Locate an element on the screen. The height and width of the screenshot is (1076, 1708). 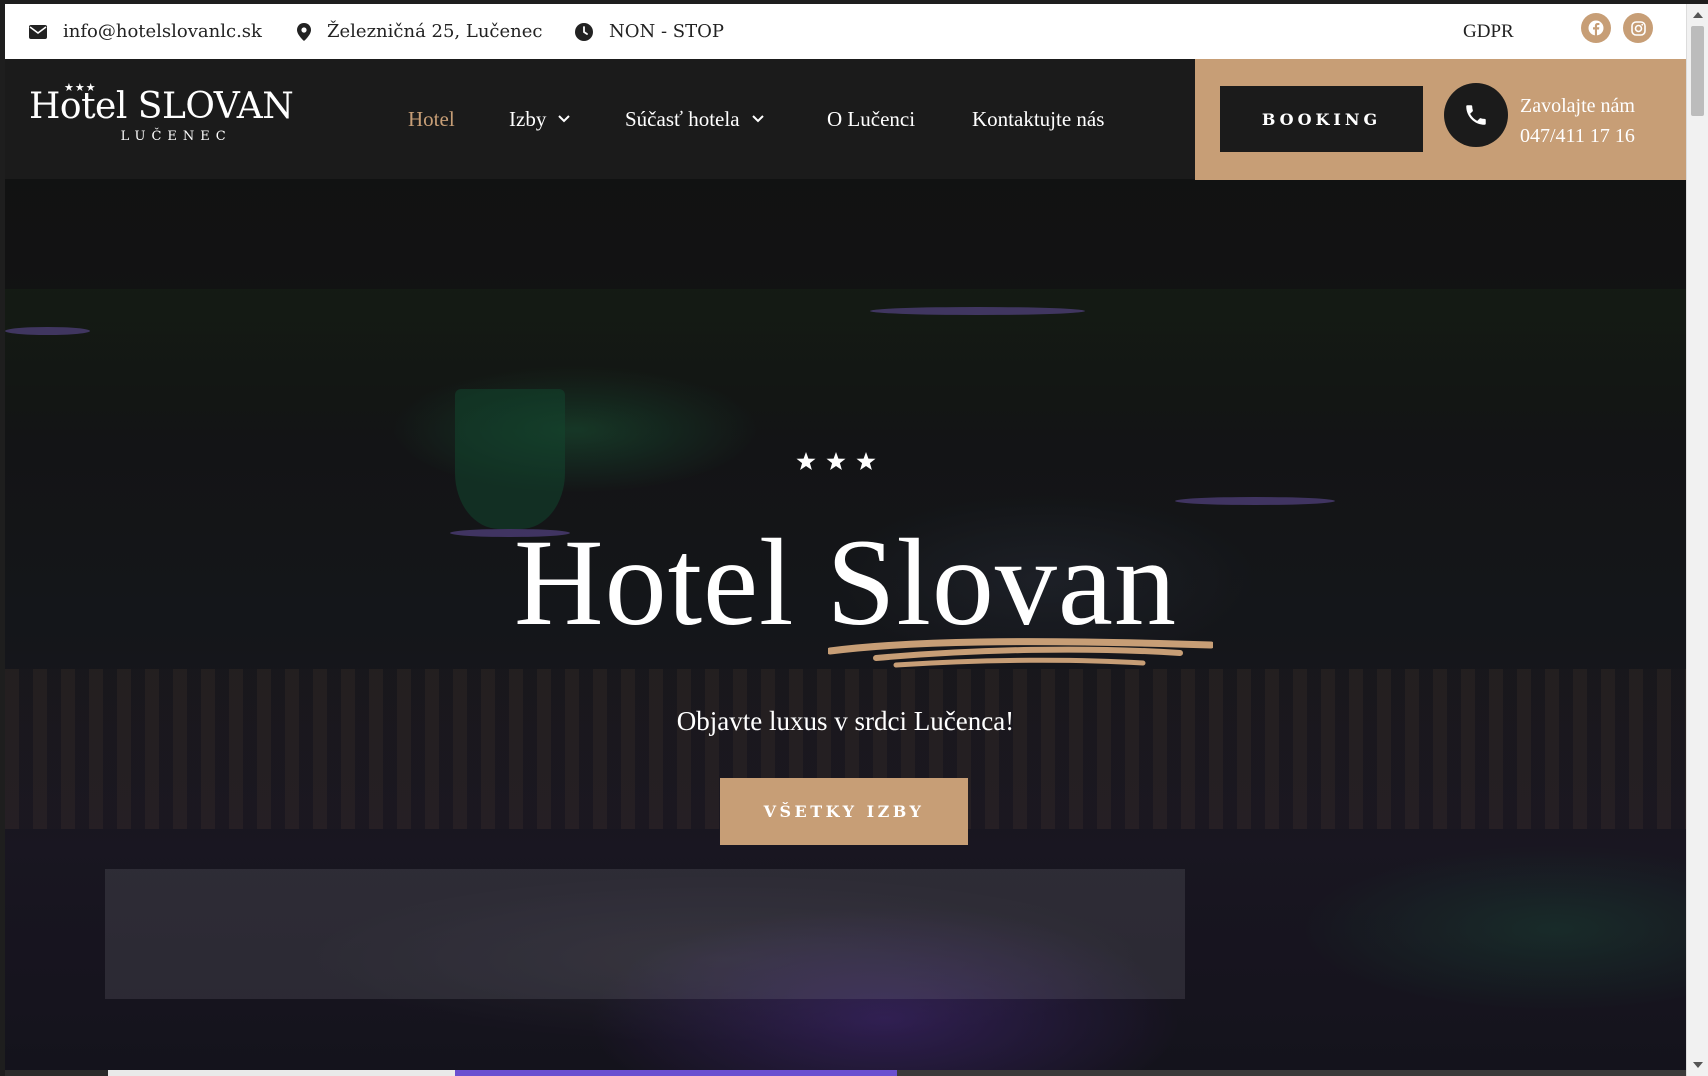
scrollbar-thumb is located at coordinates (1697, 71).